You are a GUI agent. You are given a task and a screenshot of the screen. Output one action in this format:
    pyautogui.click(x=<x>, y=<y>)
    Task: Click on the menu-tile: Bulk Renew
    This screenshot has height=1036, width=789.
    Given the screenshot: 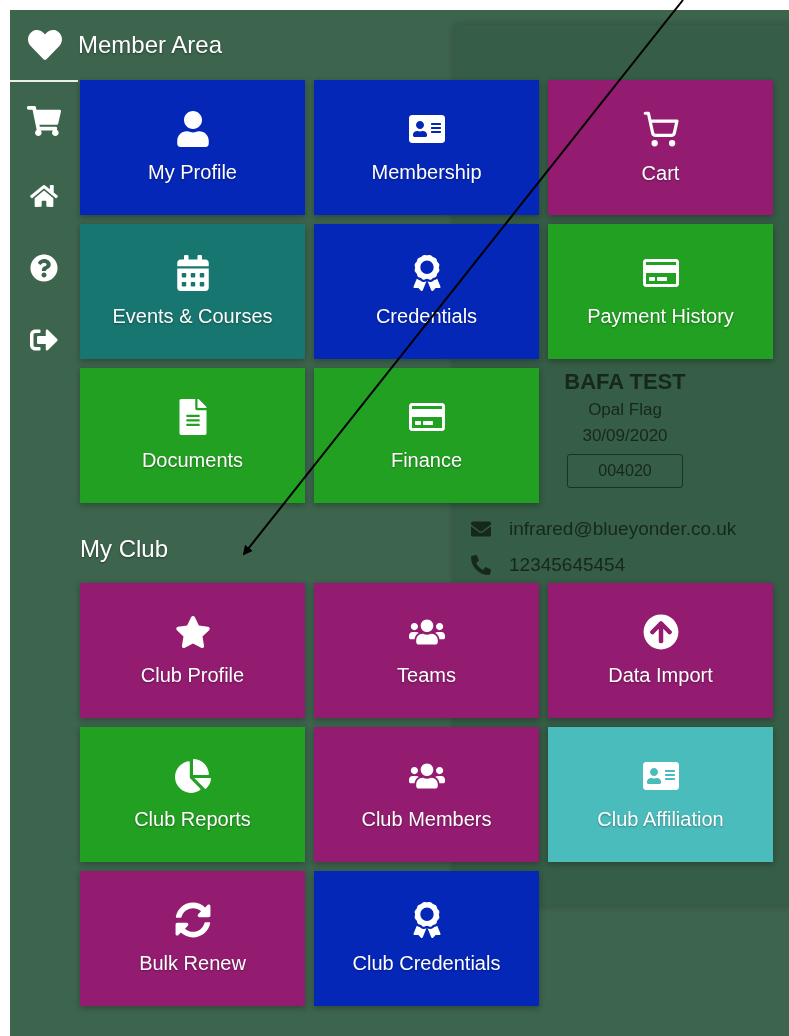 What is the action you would take?
    pyautogui.click(x=192, y=938)
    